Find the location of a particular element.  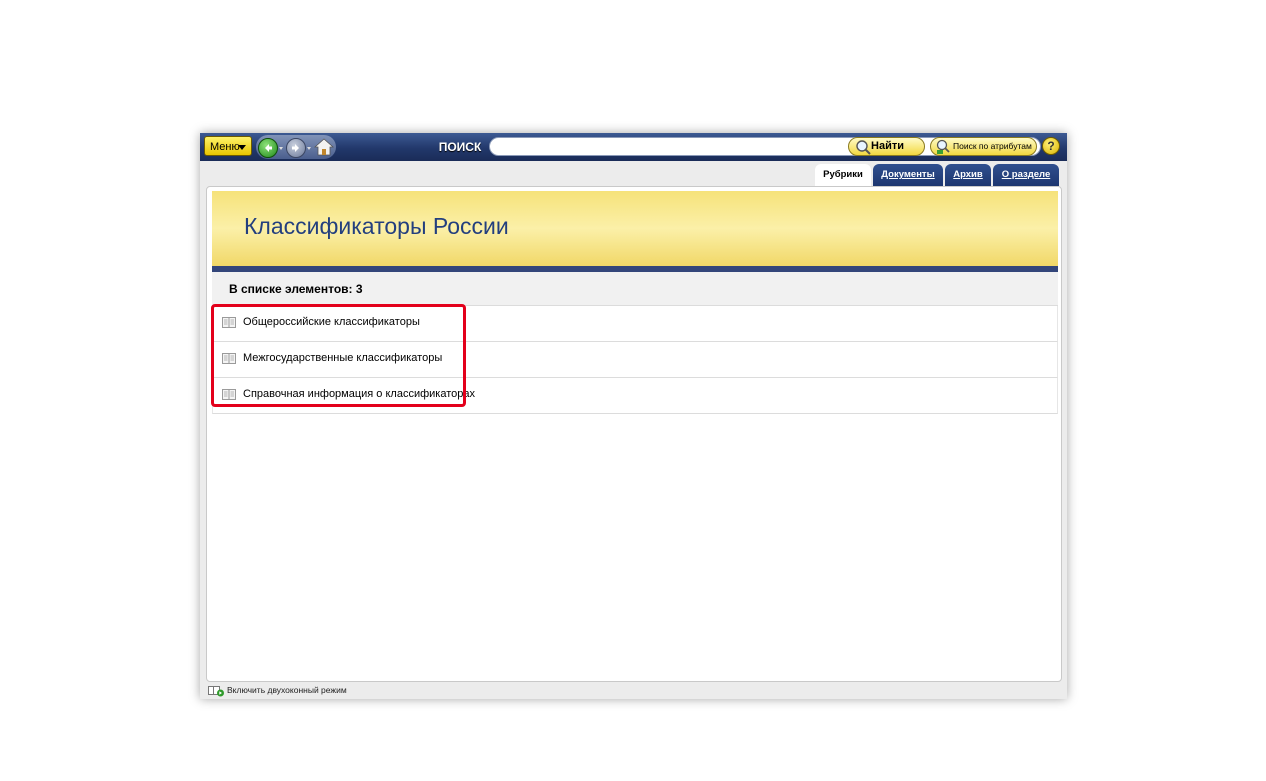

attribute-search-label: Поиск по атрибутам is located at coordinates (992, 146).